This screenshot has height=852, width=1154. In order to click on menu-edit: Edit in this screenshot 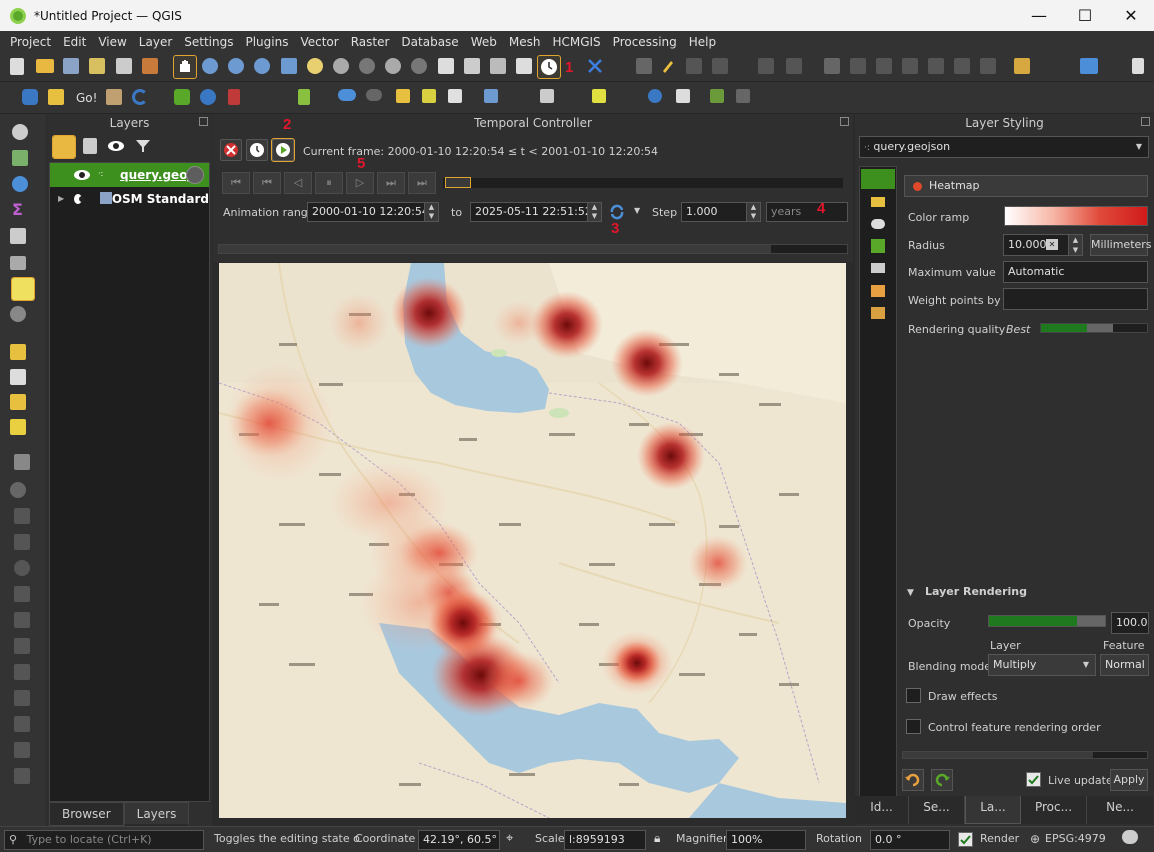, I will do `click(74, 42)`.